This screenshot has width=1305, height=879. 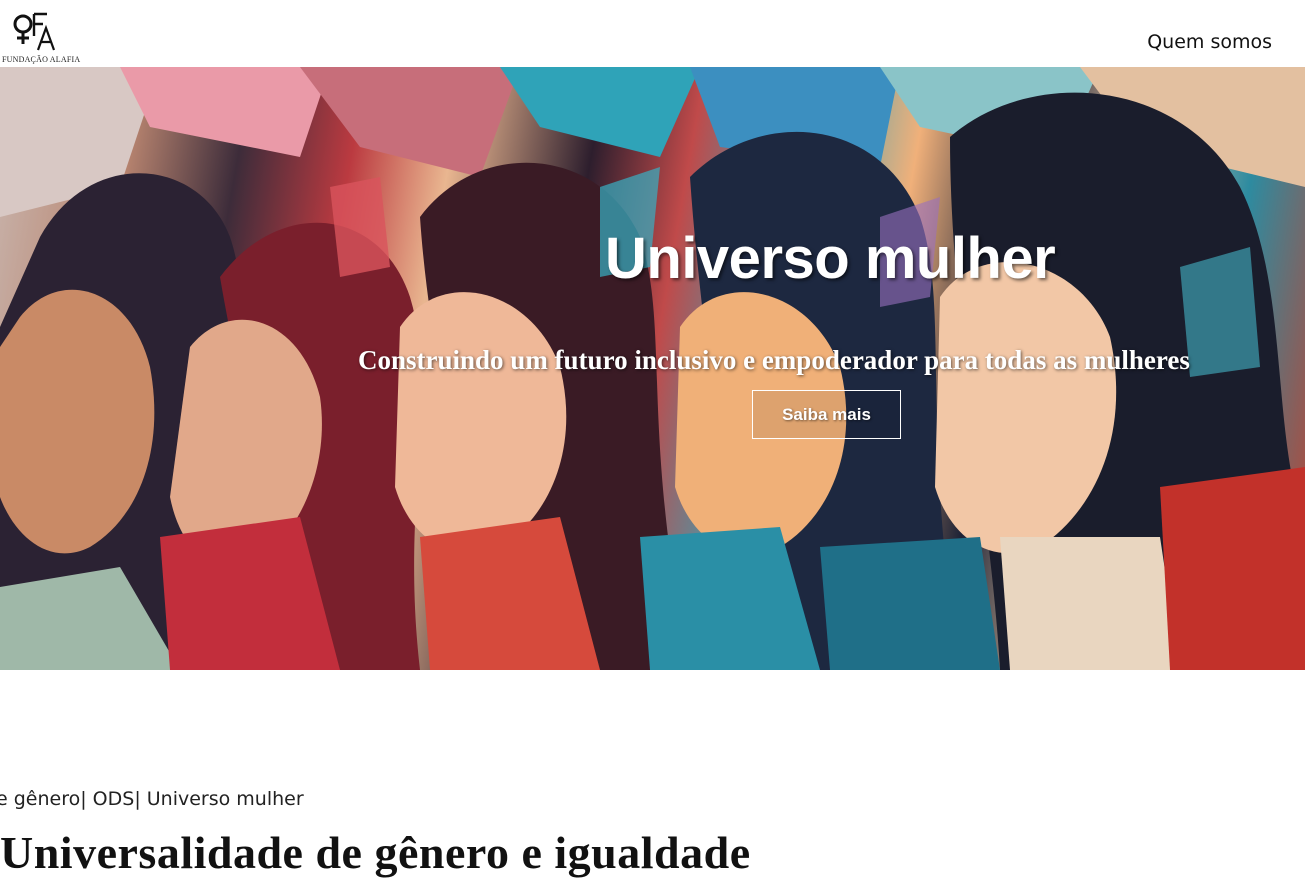 I want to click on nav-link-quem-somos: Quem somos, so click(x=1209, y=42).